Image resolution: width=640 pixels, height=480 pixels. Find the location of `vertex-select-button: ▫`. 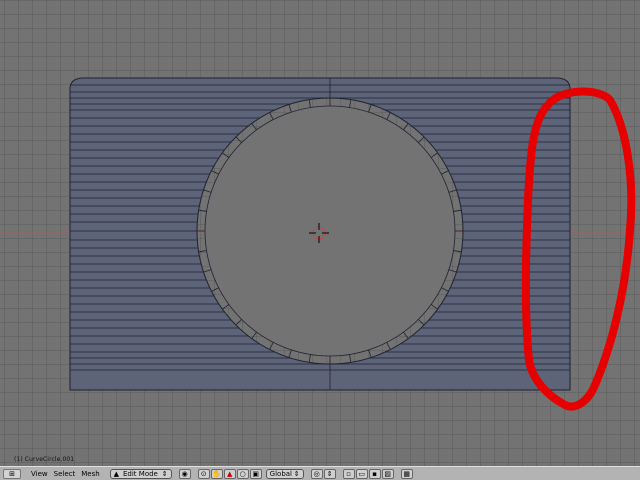

vertex-select-button: ▫ is located at coordinates (348, 473).